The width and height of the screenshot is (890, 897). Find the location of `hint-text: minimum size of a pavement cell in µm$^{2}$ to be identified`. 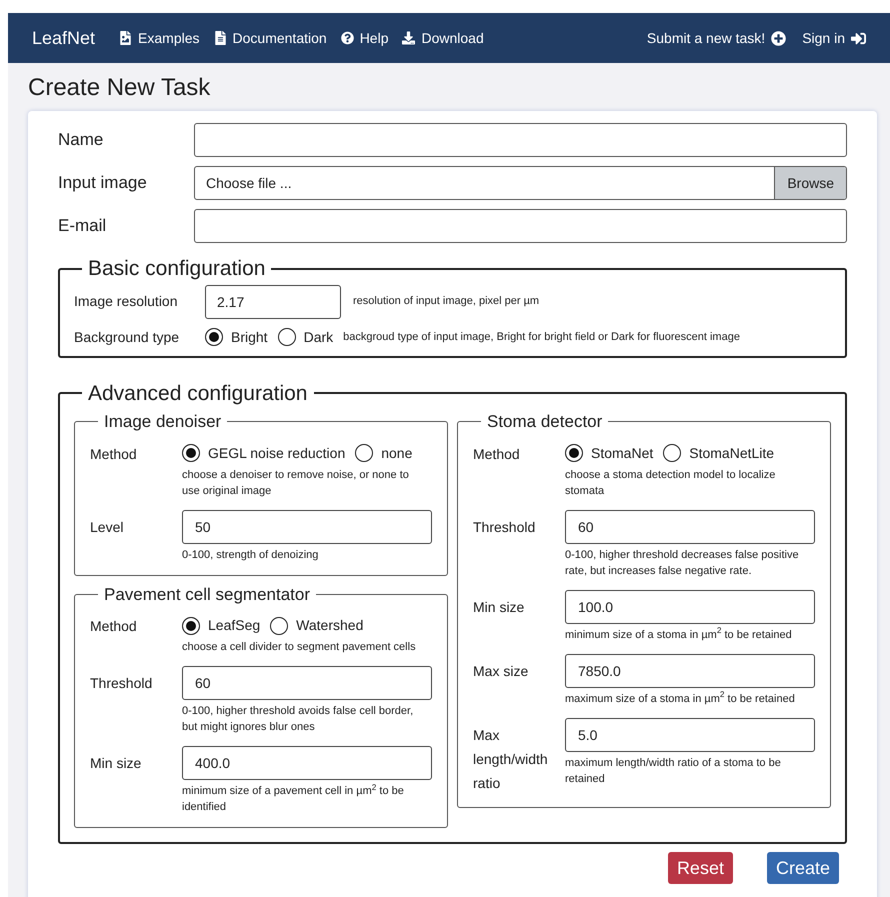

hint-text: minimum size of a pavement cell in µm$^{2}$ to be identified is located at coordinates (293, 799).